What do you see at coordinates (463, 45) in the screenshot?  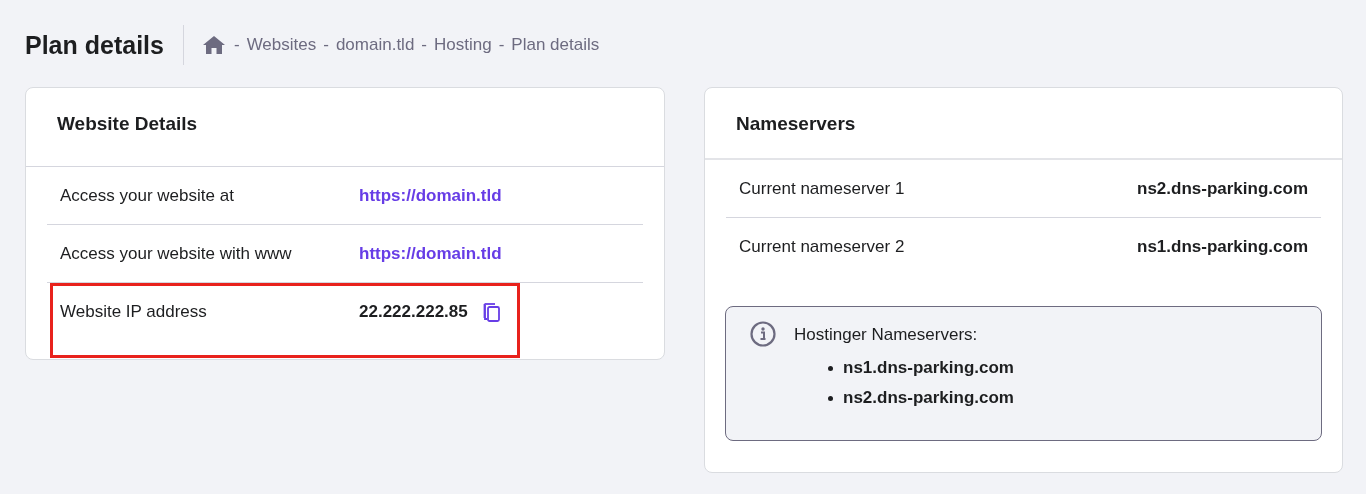 I see `breadcrumb-link: Hosting` at bounding box center [463, 45].